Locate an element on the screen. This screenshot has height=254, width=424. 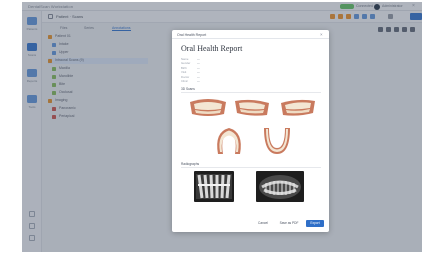
dialog-header: Oral Health Report × is located at coordinates (250, 34).